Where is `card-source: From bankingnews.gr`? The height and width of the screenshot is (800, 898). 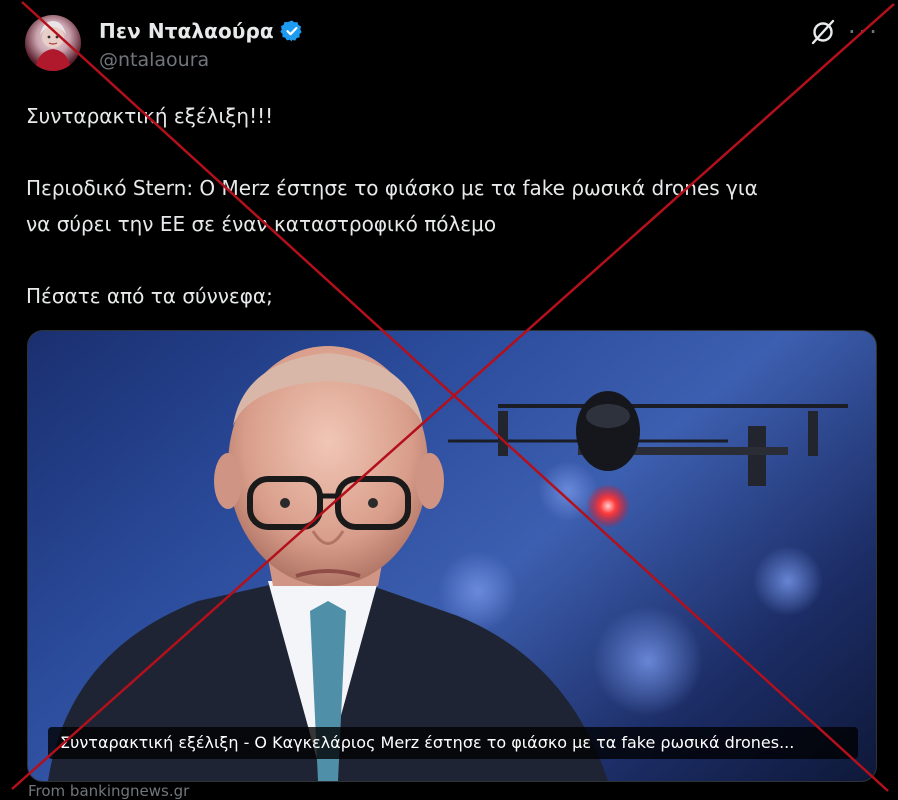 card-source: From bankingnews.gr is located at coordinates (108, 791).